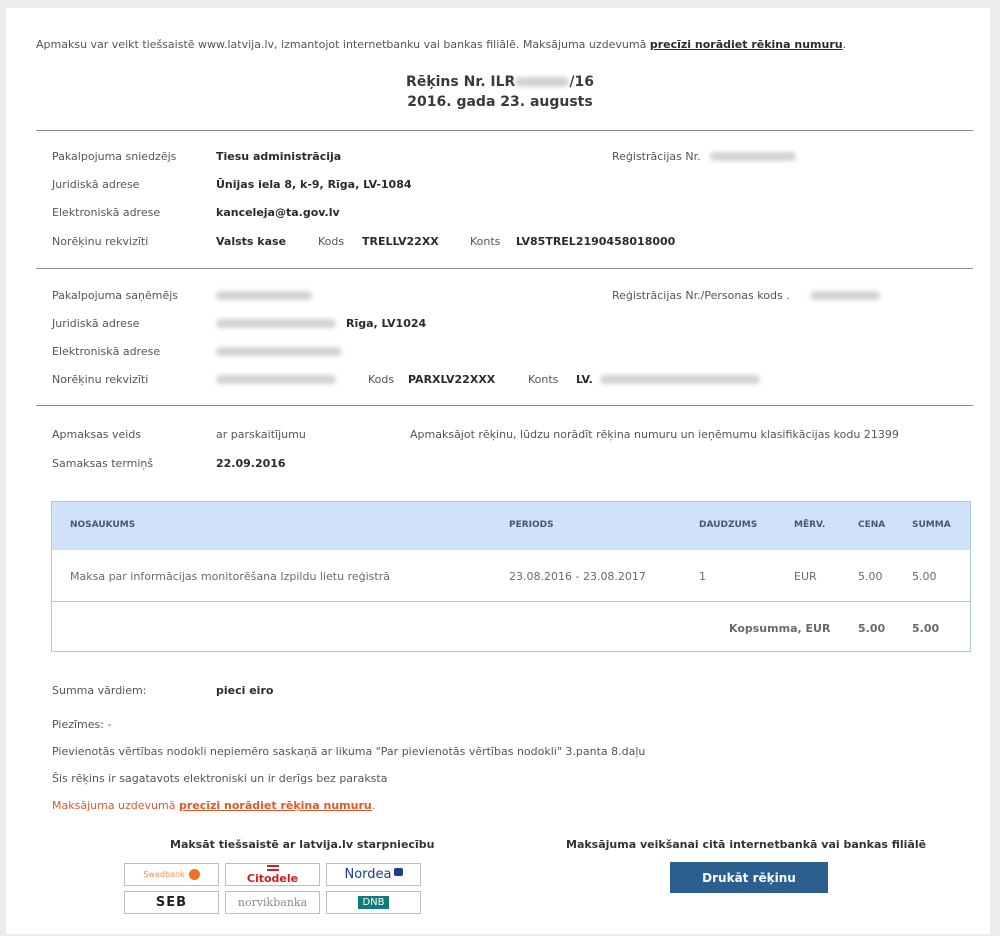  I want to click on payment-due-label: Samaksas termiņš, so click(103, 463).